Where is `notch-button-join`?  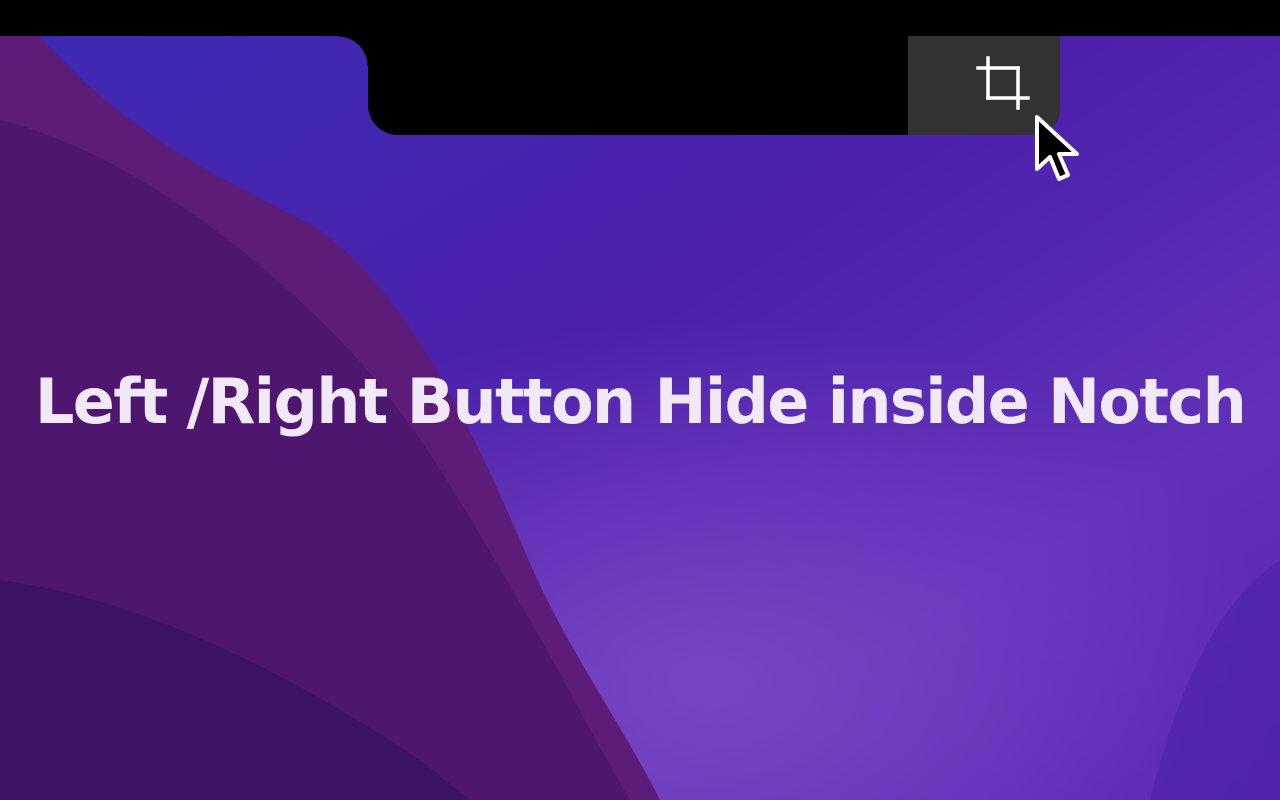
notch-button-join is located at coordinates (923, 85).